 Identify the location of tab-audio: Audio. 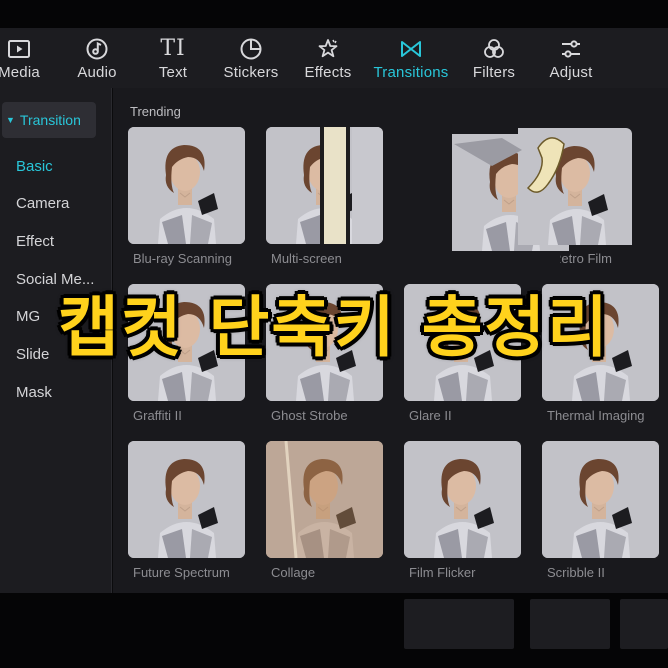
(97, 58).